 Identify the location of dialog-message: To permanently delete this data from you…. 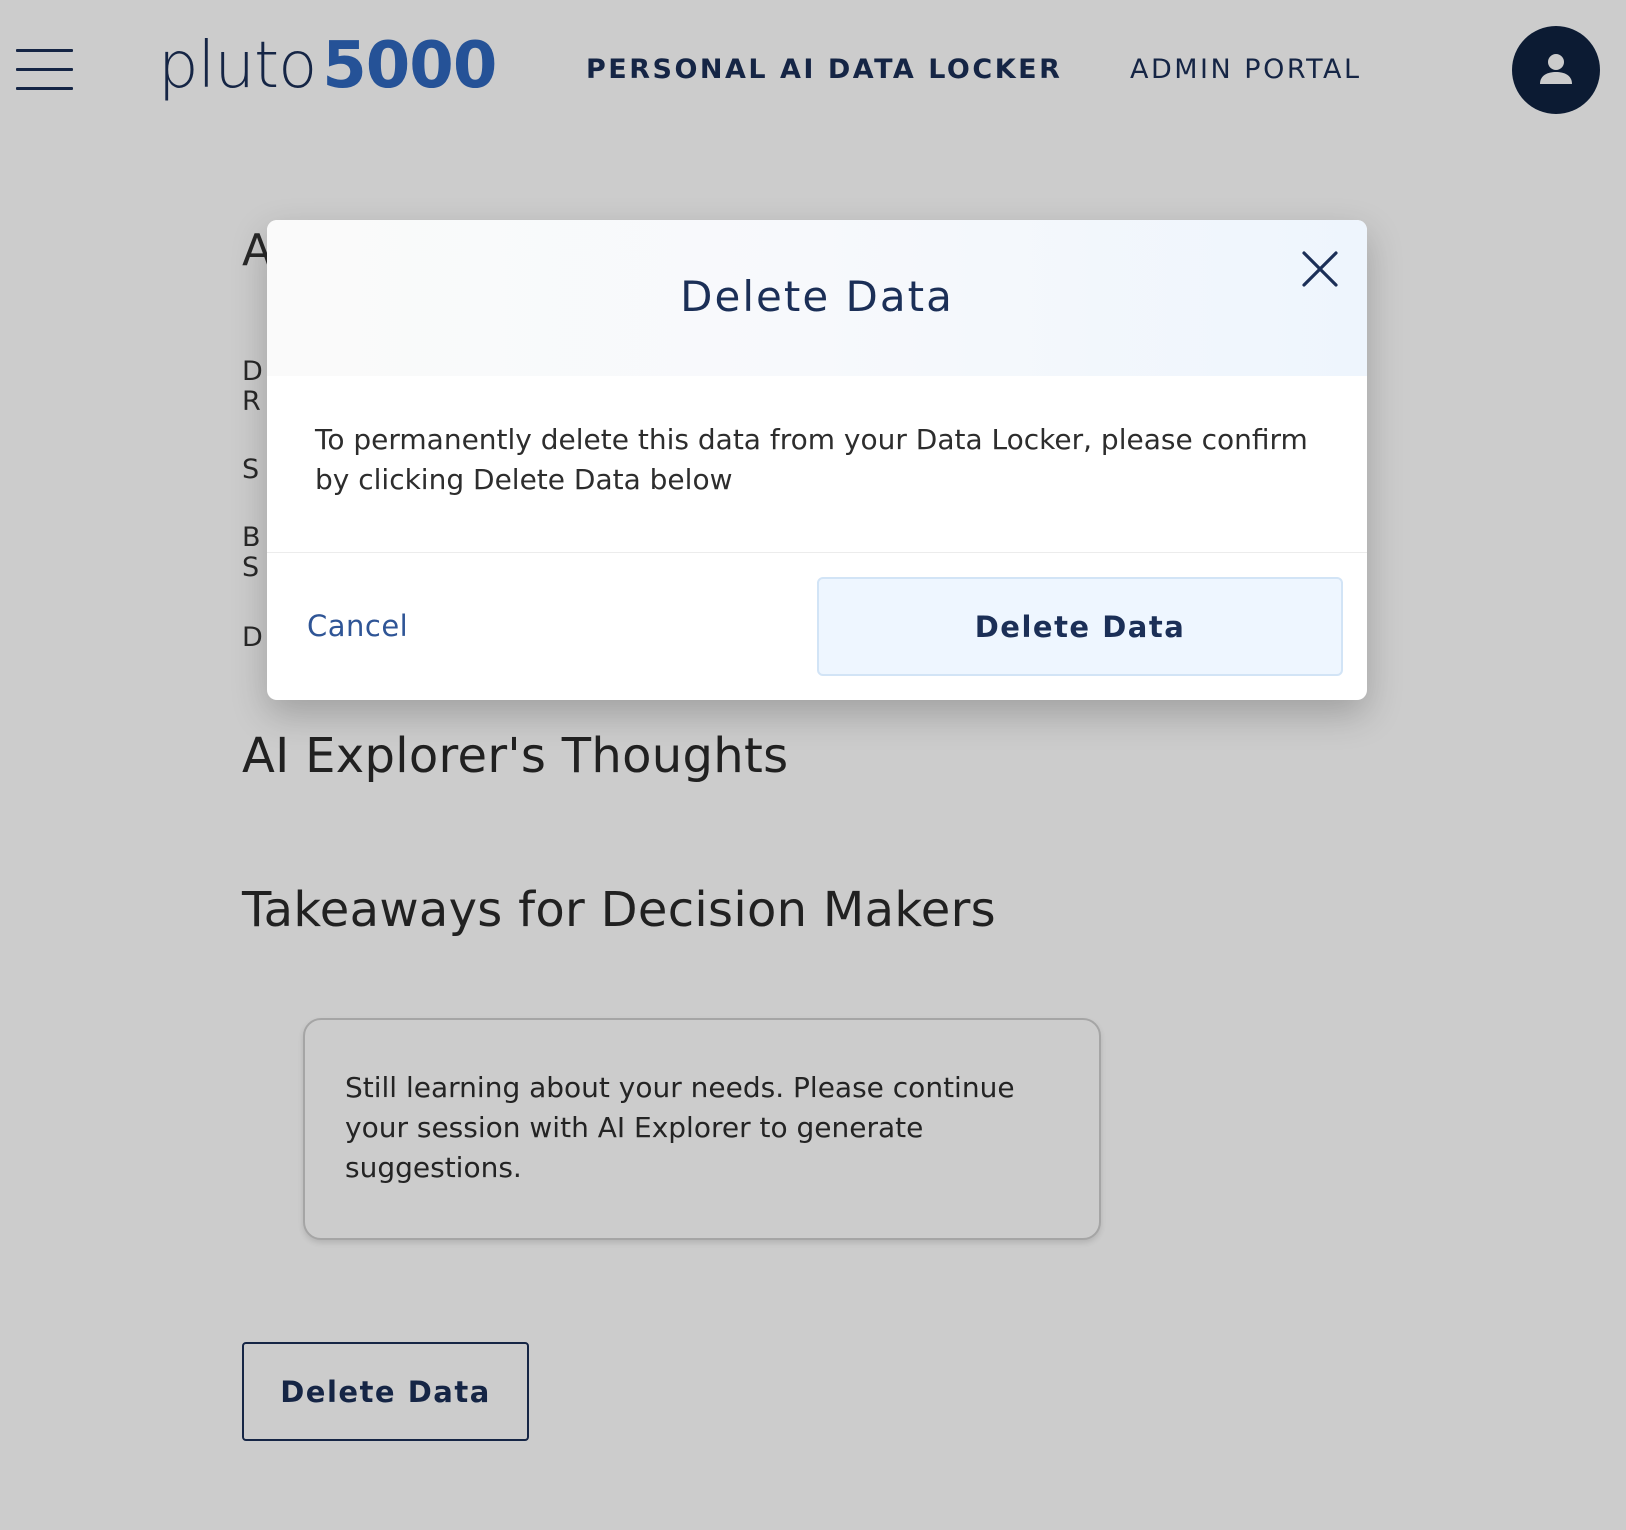
(811, 459).